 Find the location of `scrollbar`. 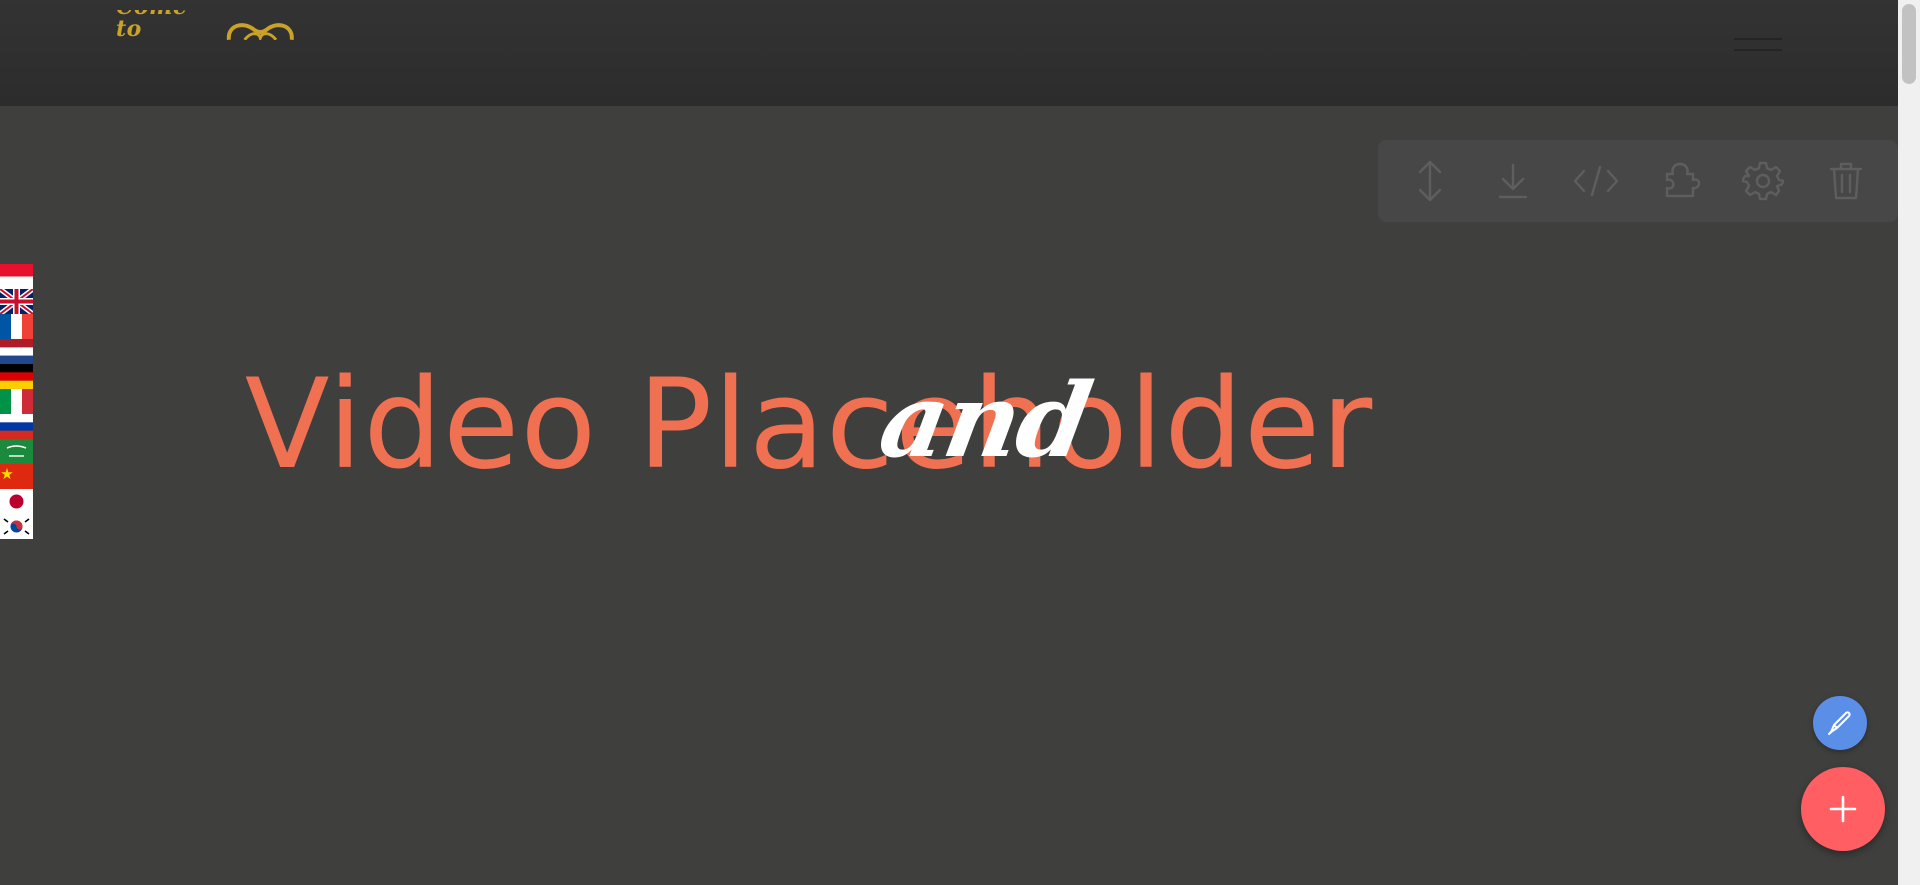

scrollbar is located at coordinates (1909, 442).